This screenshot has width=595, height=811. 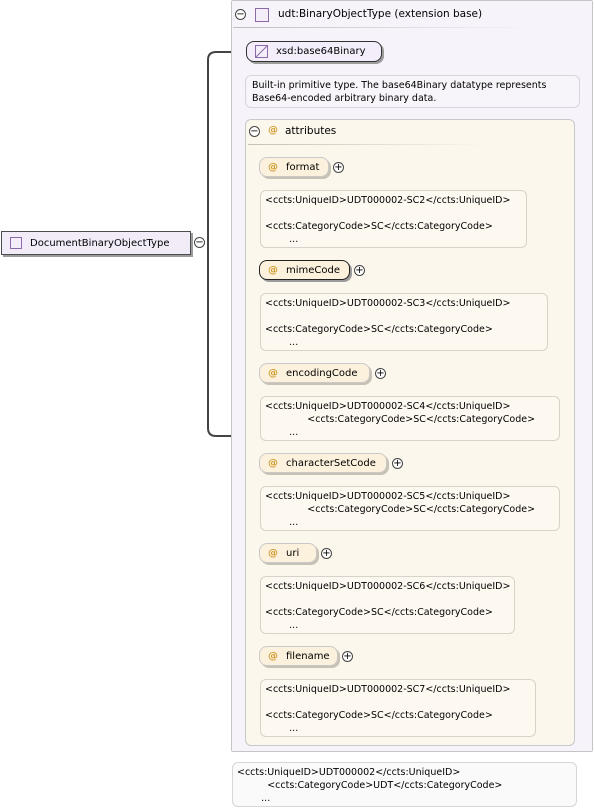 I want to click on attribute-filename: @ filename, so click(x=298, y=656).